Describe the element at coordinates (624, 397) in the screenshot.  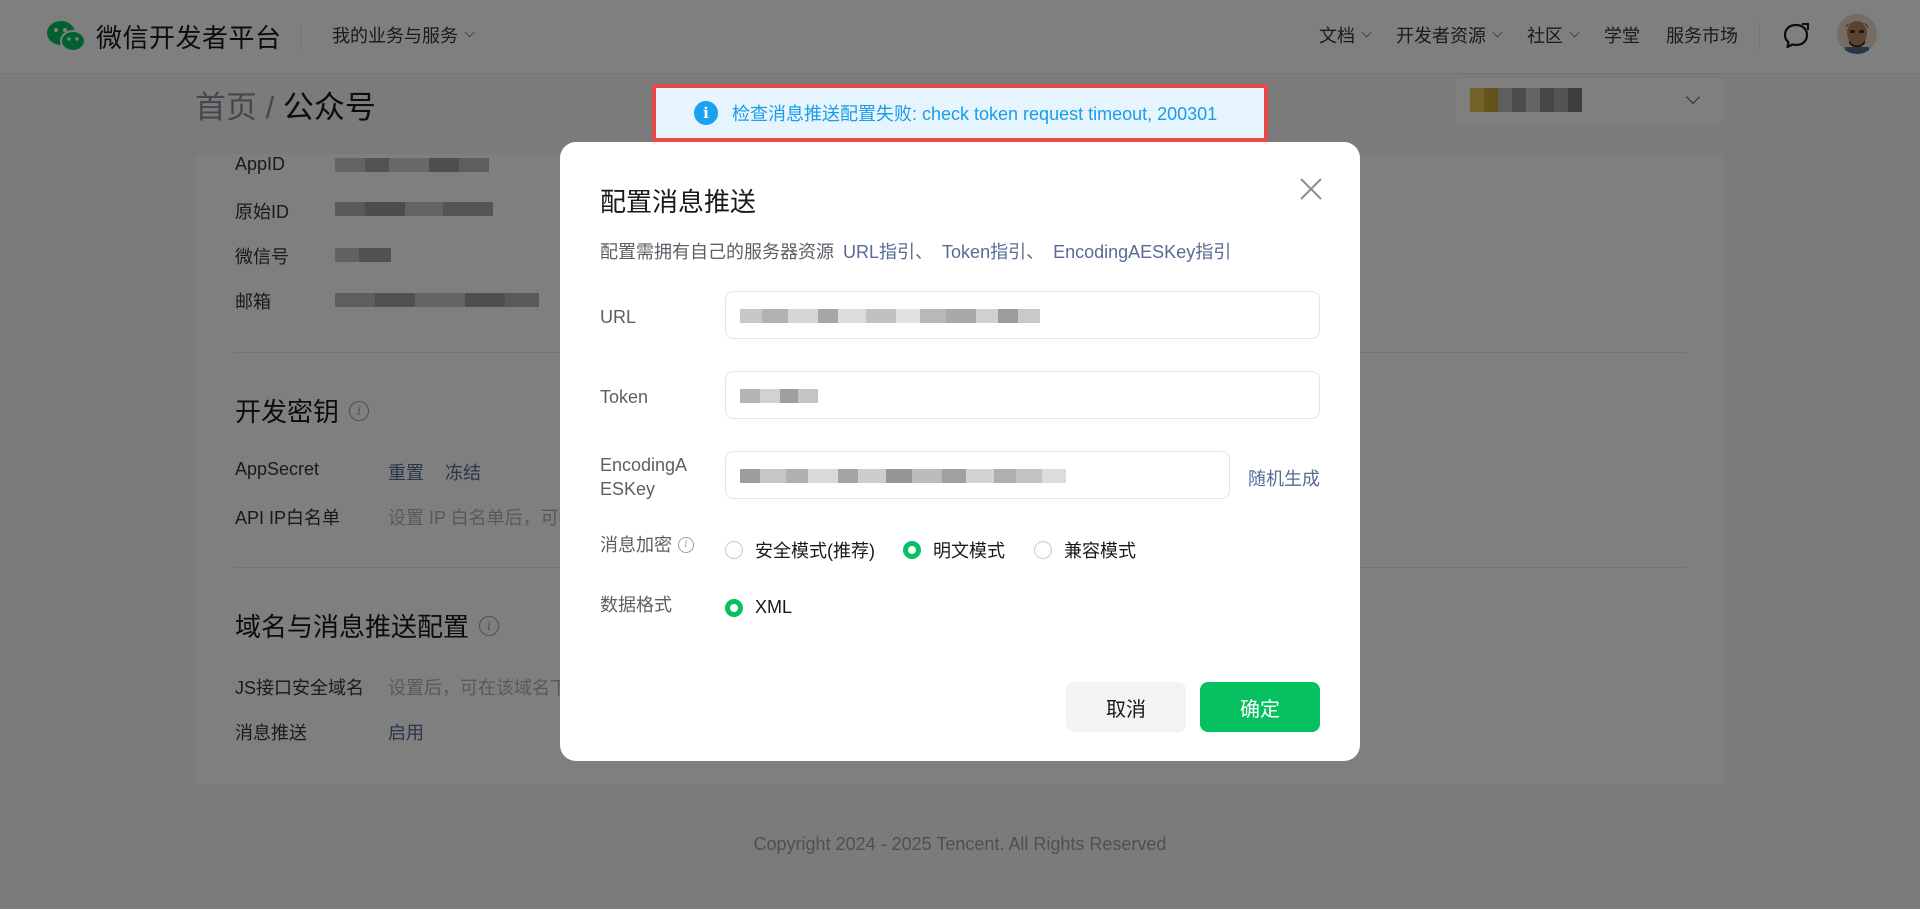
I see `token-label: Token` at that location.